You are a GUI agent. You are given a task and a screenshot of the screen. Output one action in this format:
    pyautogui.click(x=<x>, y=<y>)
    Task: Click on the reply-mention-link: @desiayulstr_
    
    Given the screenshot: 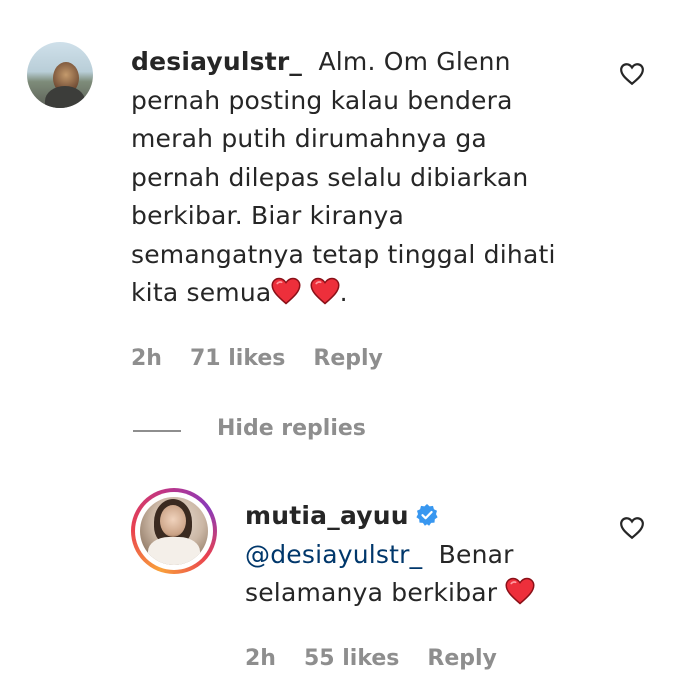 What is the action you would take?
    pyautogui.click(x=333, y=554)
    